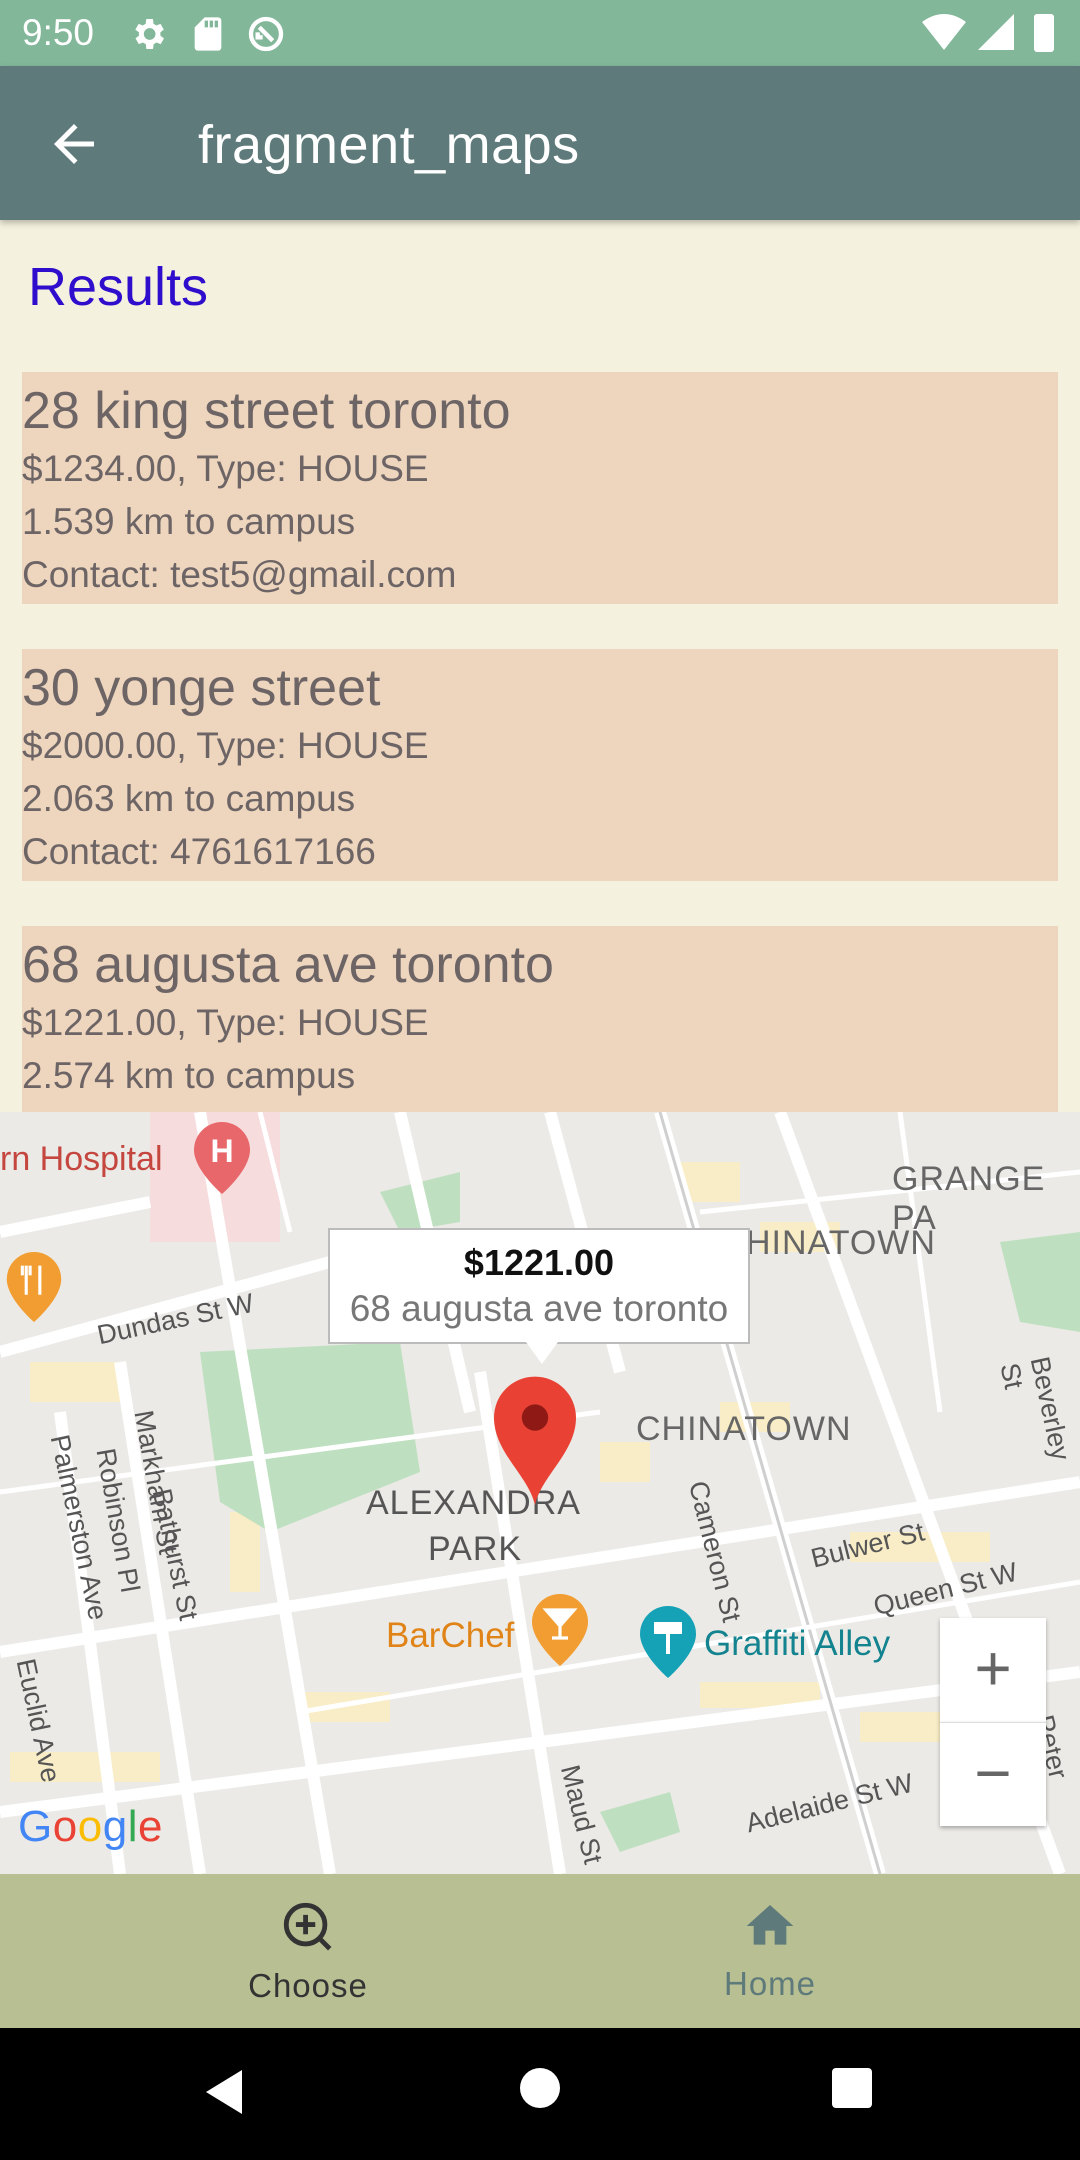  Describe the element at coordinates (189, 521) in the screenshot. I see `listing-distance: 1.539 km to campus` at that location.